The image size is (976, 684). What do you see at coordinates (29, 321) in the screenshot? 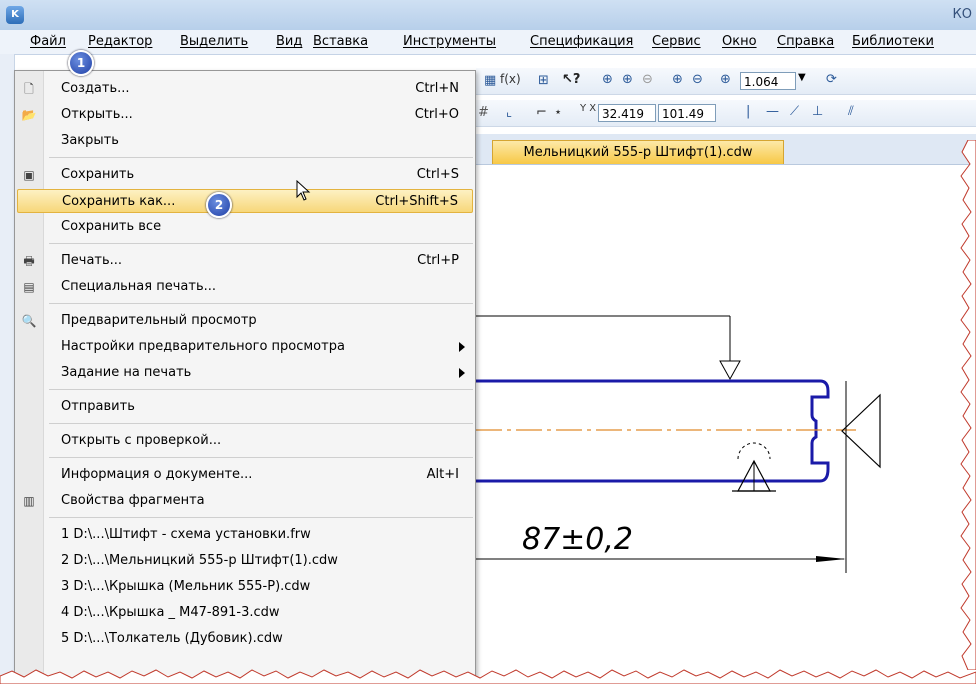
I see `print-preview-icon: 🔍` at bounding box center [29, 321].